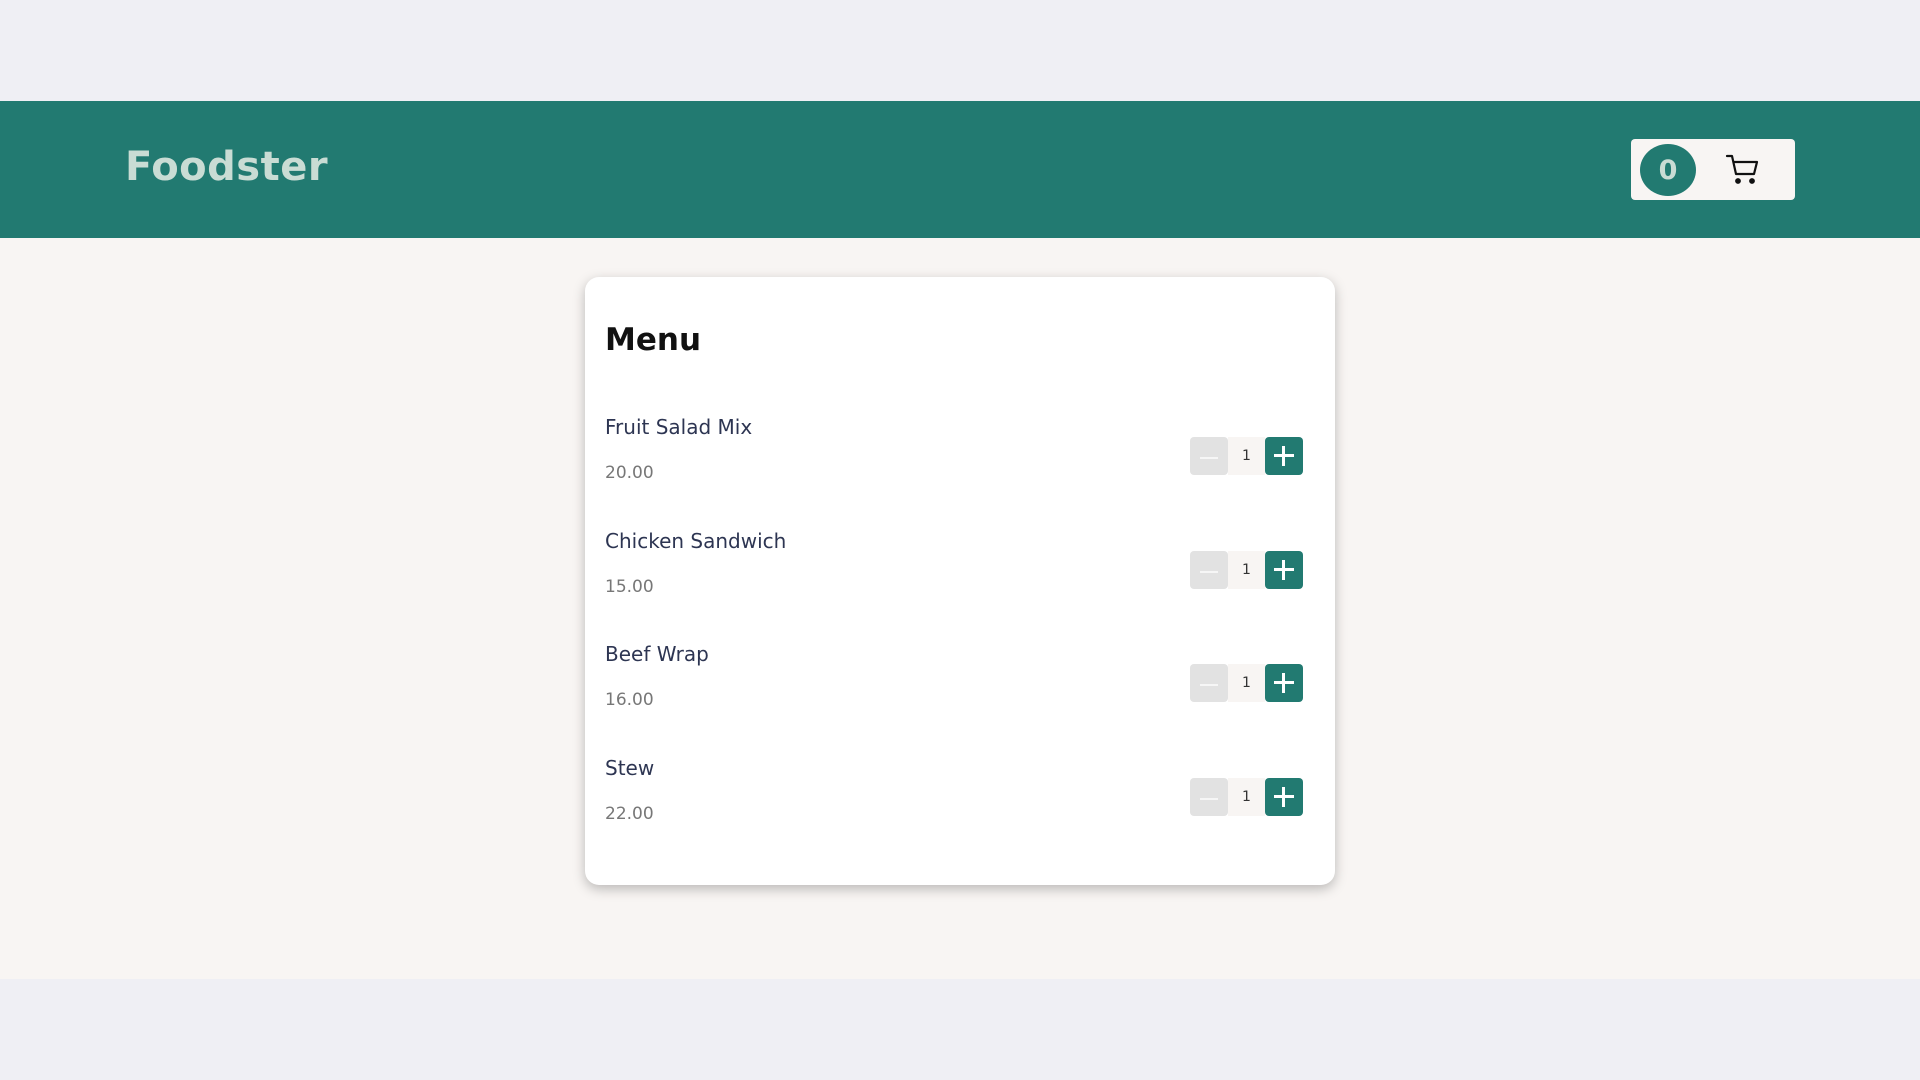 Image resolution: width=1920 pixels, height=1080 pixels. I want to click on cart-button: 0, so click(1713, 169).